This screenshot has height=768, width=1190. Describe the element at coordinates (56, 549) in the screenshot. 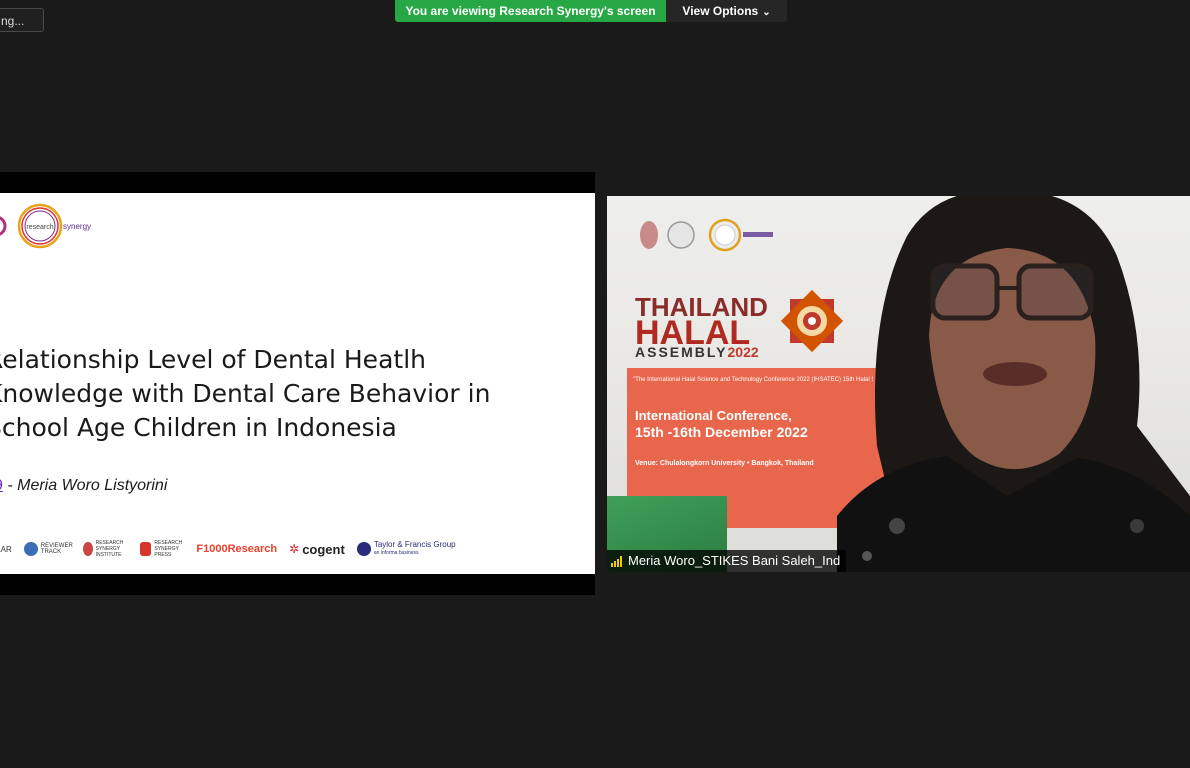

I see `partner-label: REVIEWER TRACK` at that location.